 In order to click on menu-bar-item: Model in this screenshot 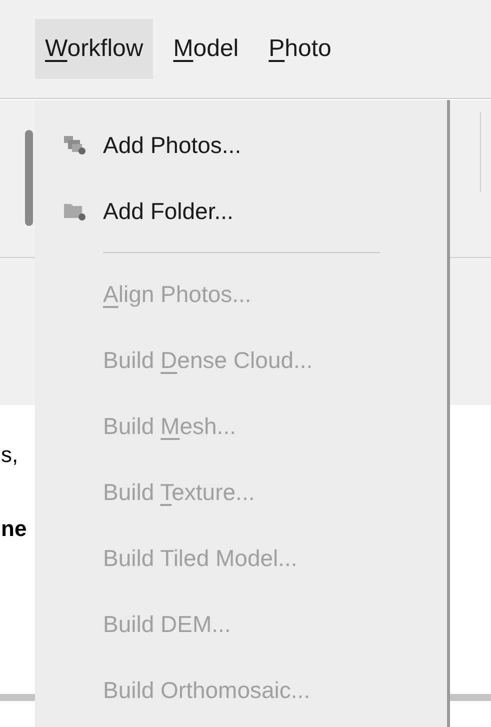, I will do `click(206, 49)`.